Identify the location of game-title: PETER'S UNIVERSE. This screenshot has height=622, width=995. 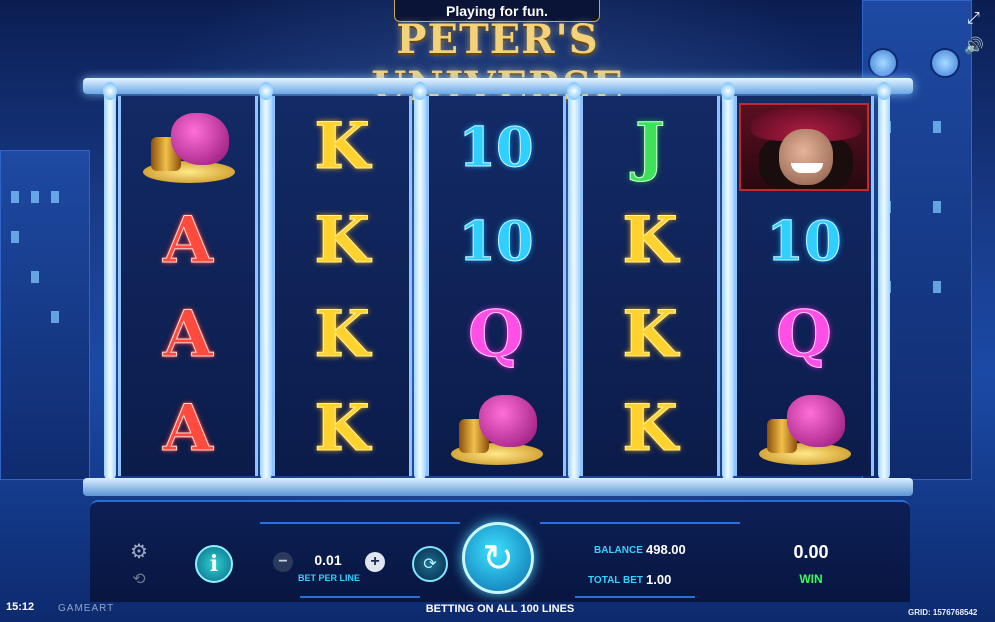
(496, 63).